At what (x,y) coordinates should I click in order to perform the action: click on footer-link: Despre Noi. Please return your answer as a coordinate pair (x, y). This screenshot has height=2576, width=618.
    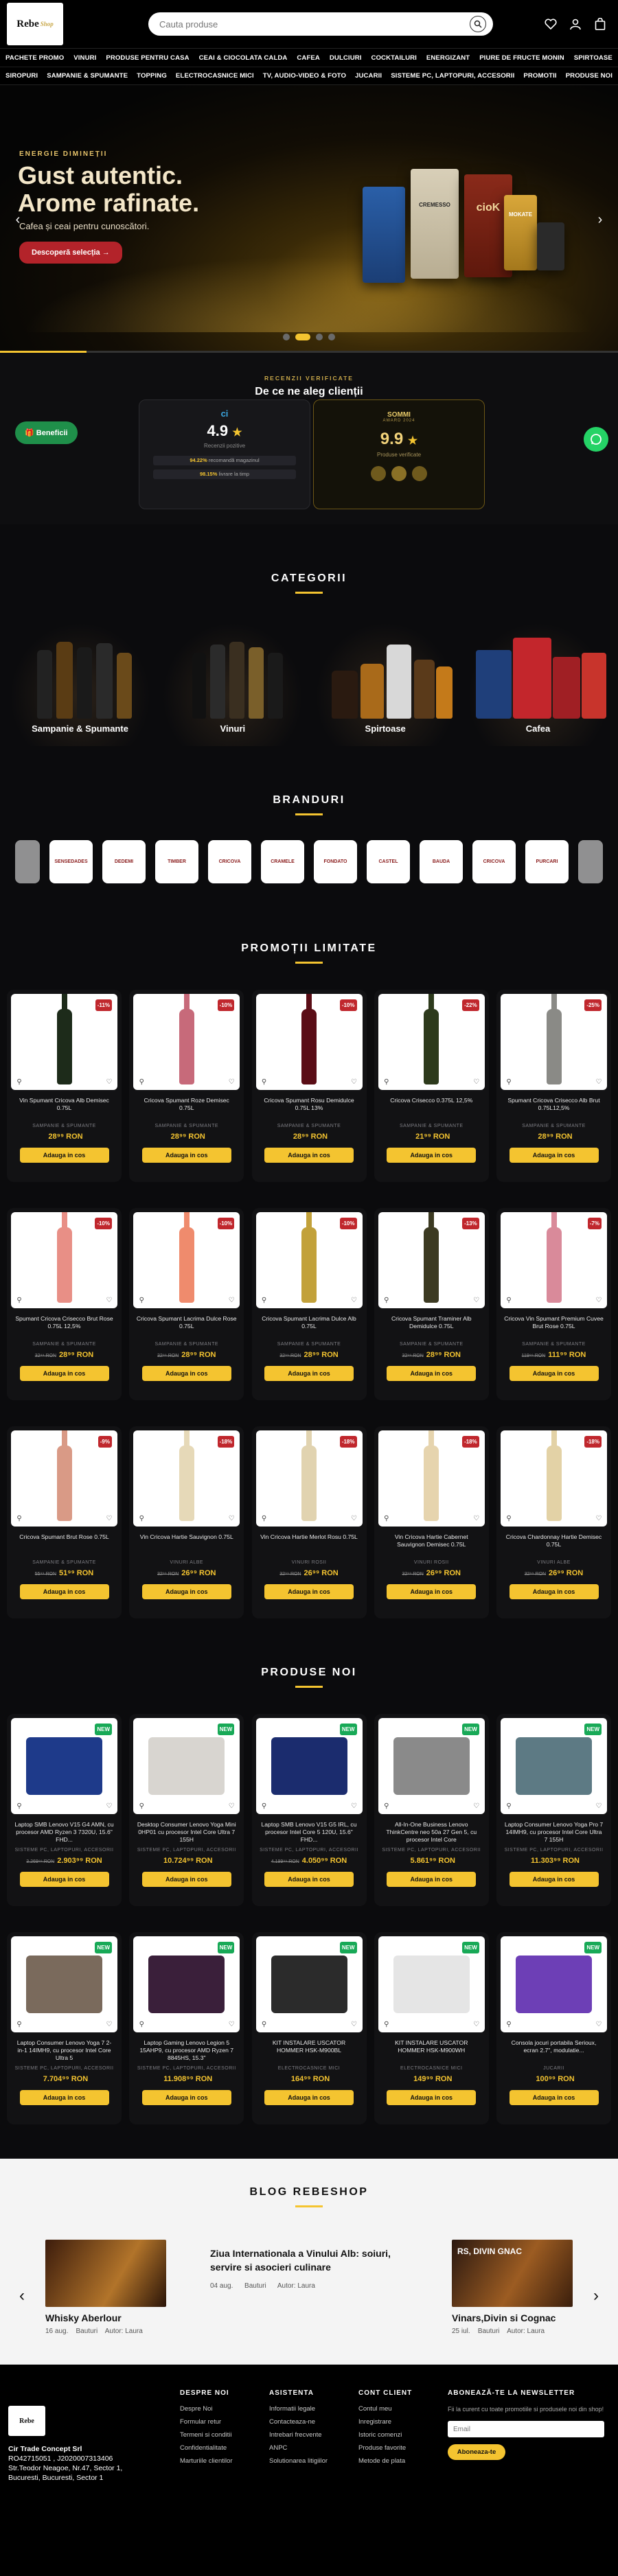
    Looking at the image, I should click on (206, 2409).